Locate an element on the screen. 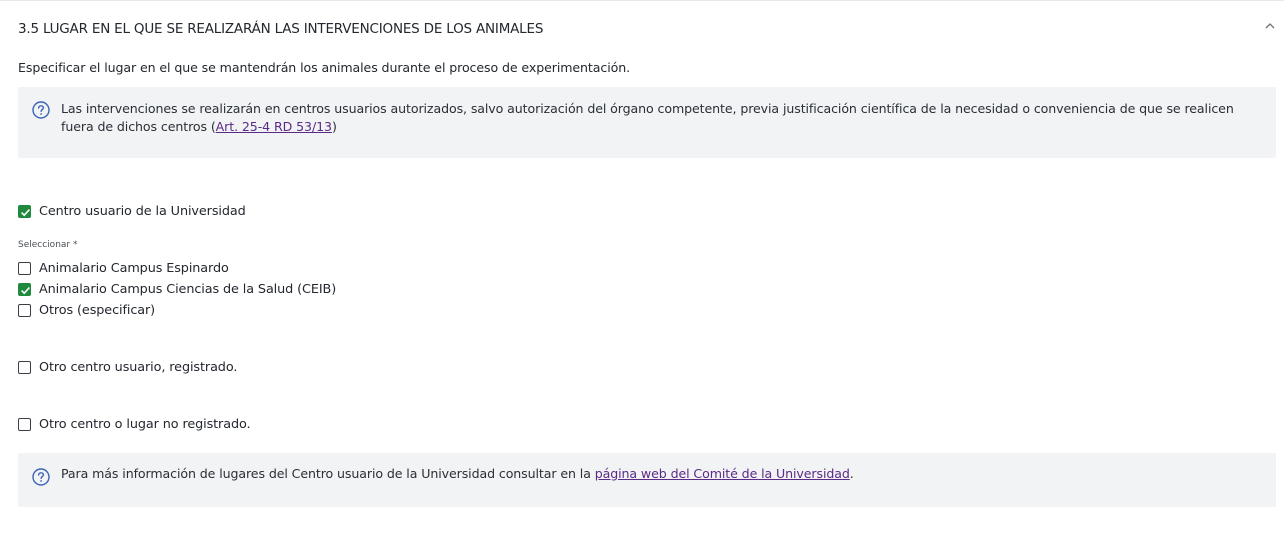 The height and width of the screenshot is (546, 1284). label-centro-universidad: Centro usuario de la Universidad is located at coordinates (142, 211).